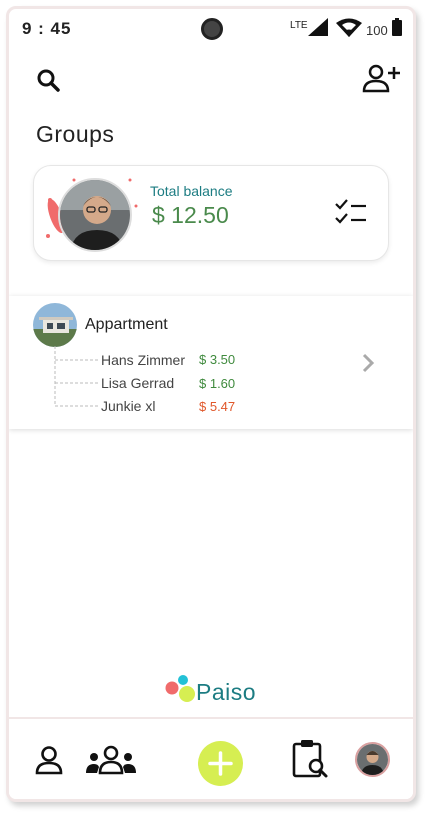 The image size is (435, 814). I want to click on bottom-nav, so click(211, 758).